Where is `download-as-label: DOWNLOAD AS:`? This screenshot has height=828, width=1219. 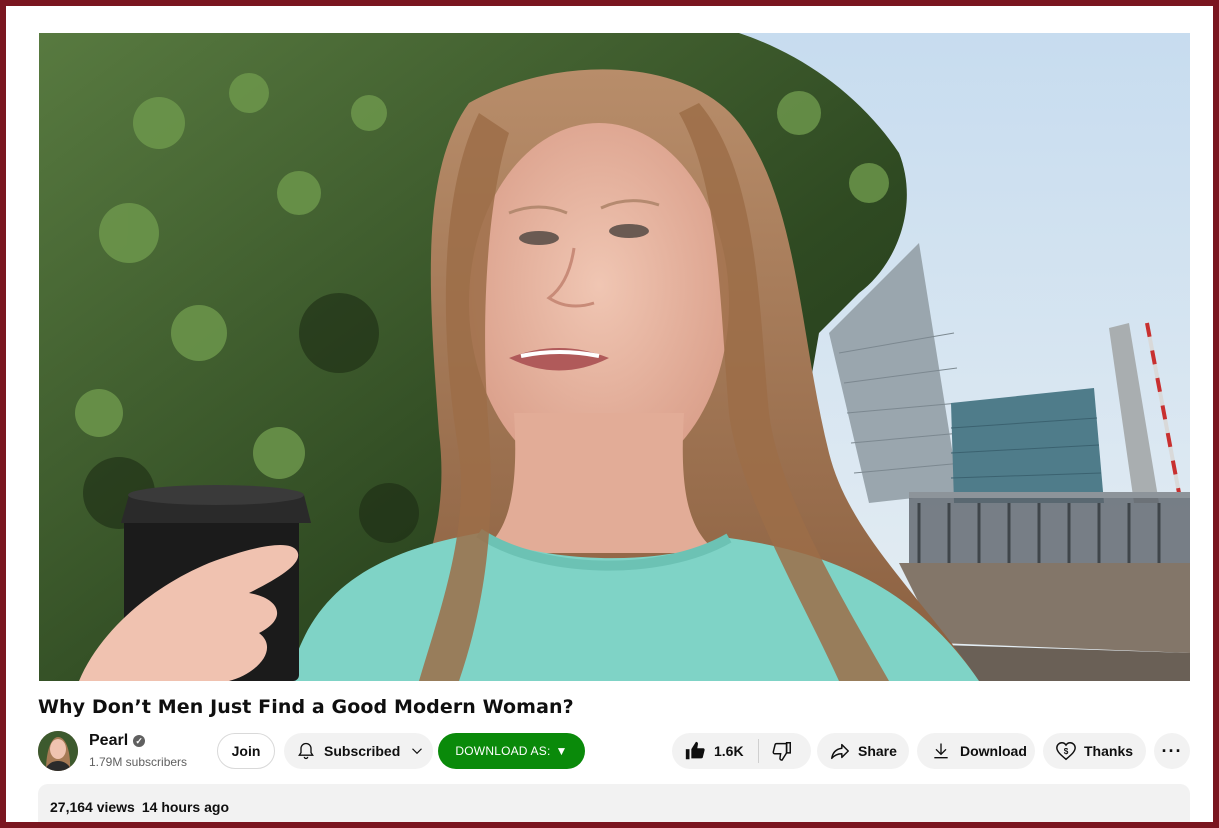 download-as-label: DOWNLOAD AS: is located at coordinates (503, 751).